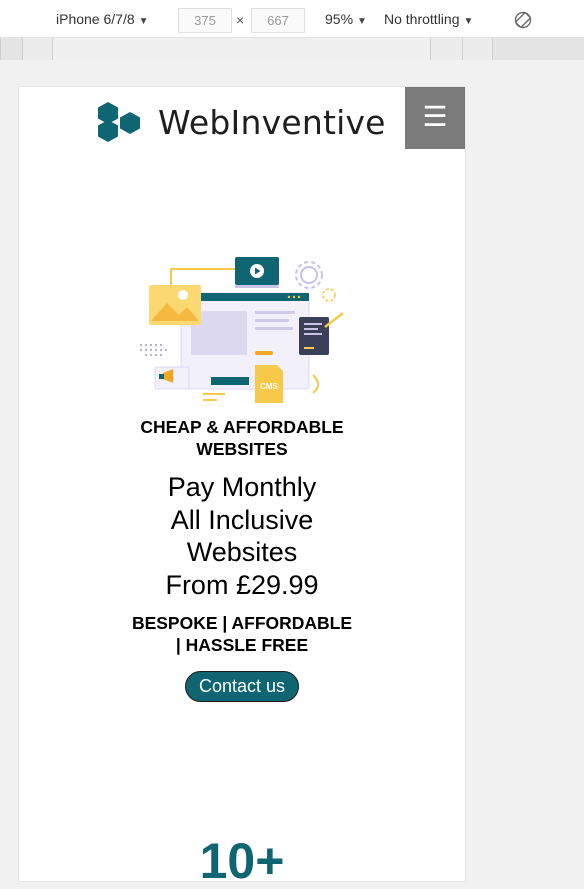  Describe the element at coordinates (242, 552) in the screenshot. I see `hero-title-line: Websites` at that location.